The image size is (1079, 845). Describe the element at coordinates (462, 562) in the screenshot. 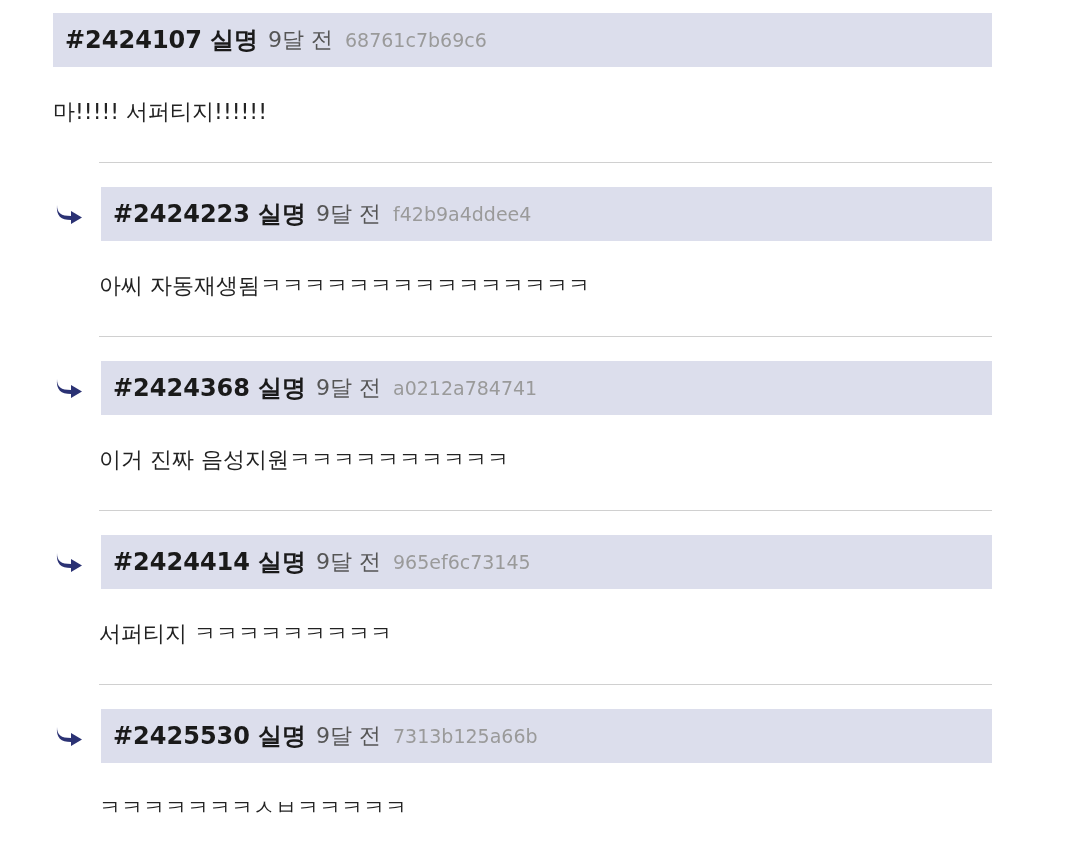

I see `user-hash: 965ef6c73145` at that location.